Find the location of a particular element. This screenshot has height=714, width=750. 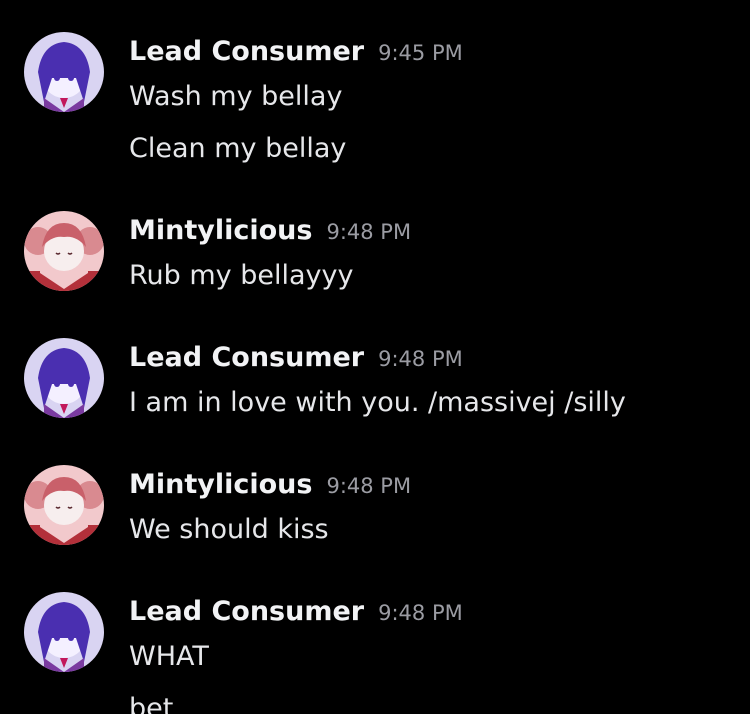

message-text: We should kiss is located at coordinates (229, 529).